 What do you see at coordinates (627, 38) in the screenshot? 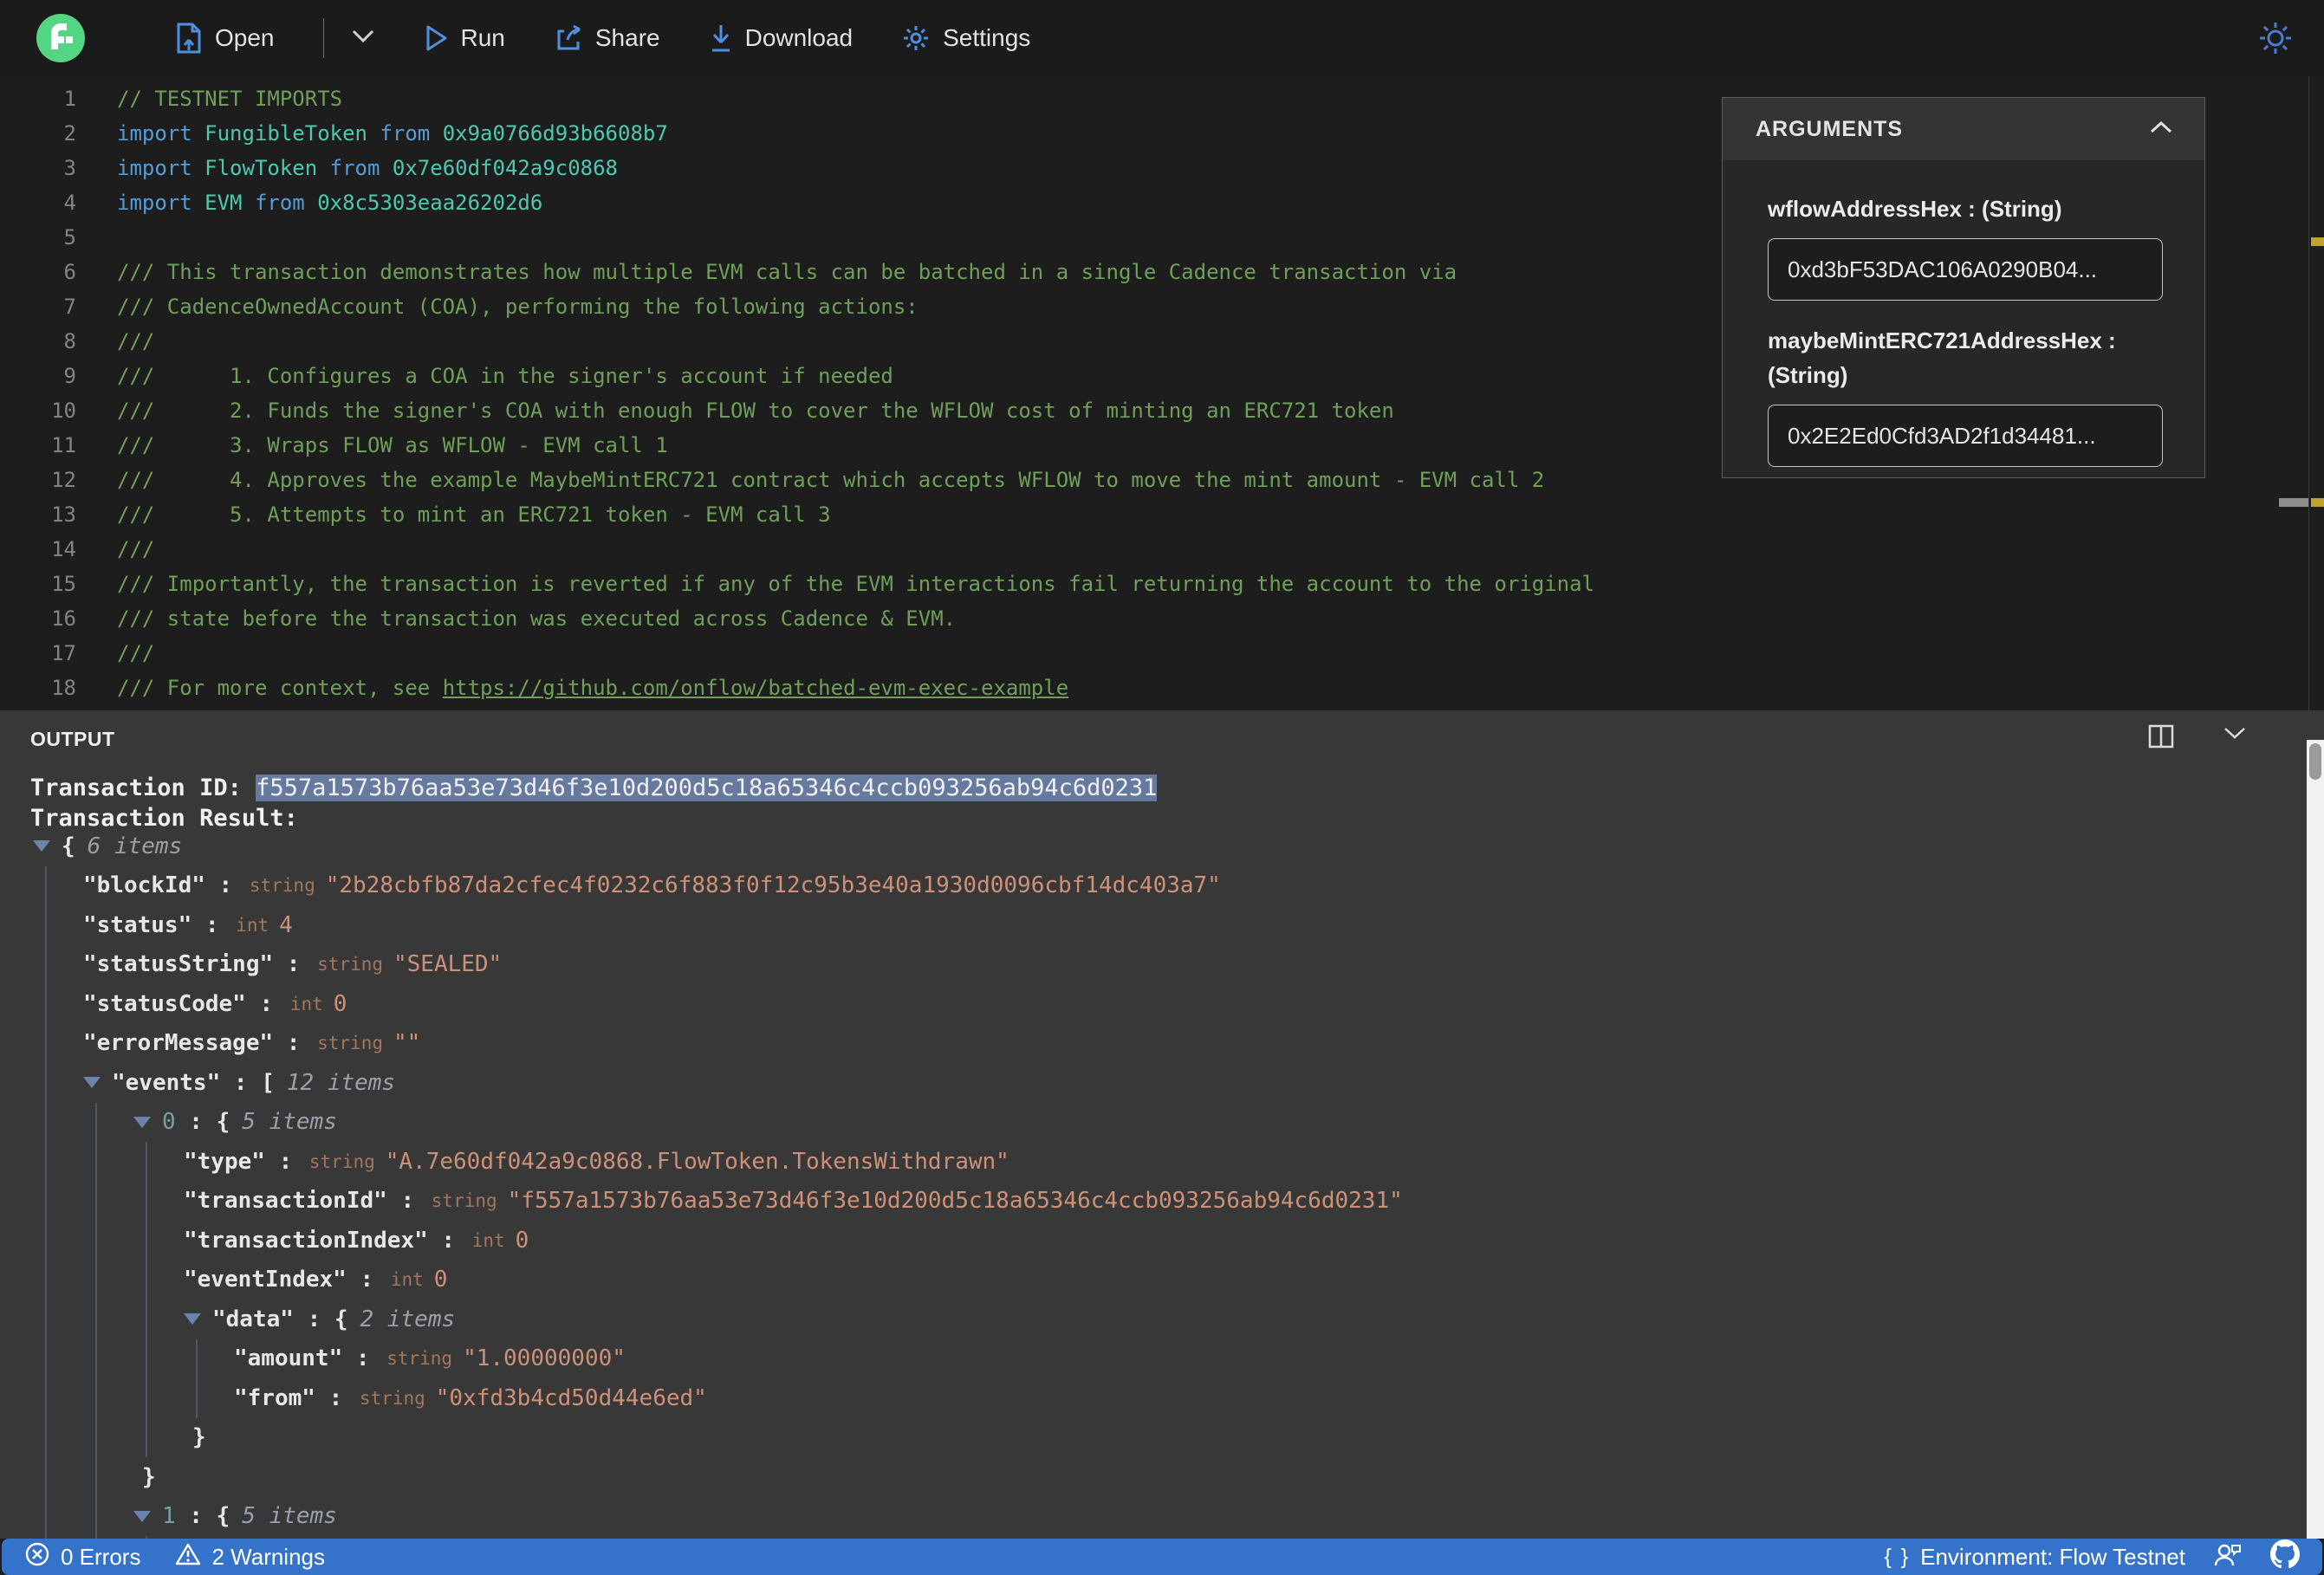
I see `share-label: Share` at bounding box center [627, 38].